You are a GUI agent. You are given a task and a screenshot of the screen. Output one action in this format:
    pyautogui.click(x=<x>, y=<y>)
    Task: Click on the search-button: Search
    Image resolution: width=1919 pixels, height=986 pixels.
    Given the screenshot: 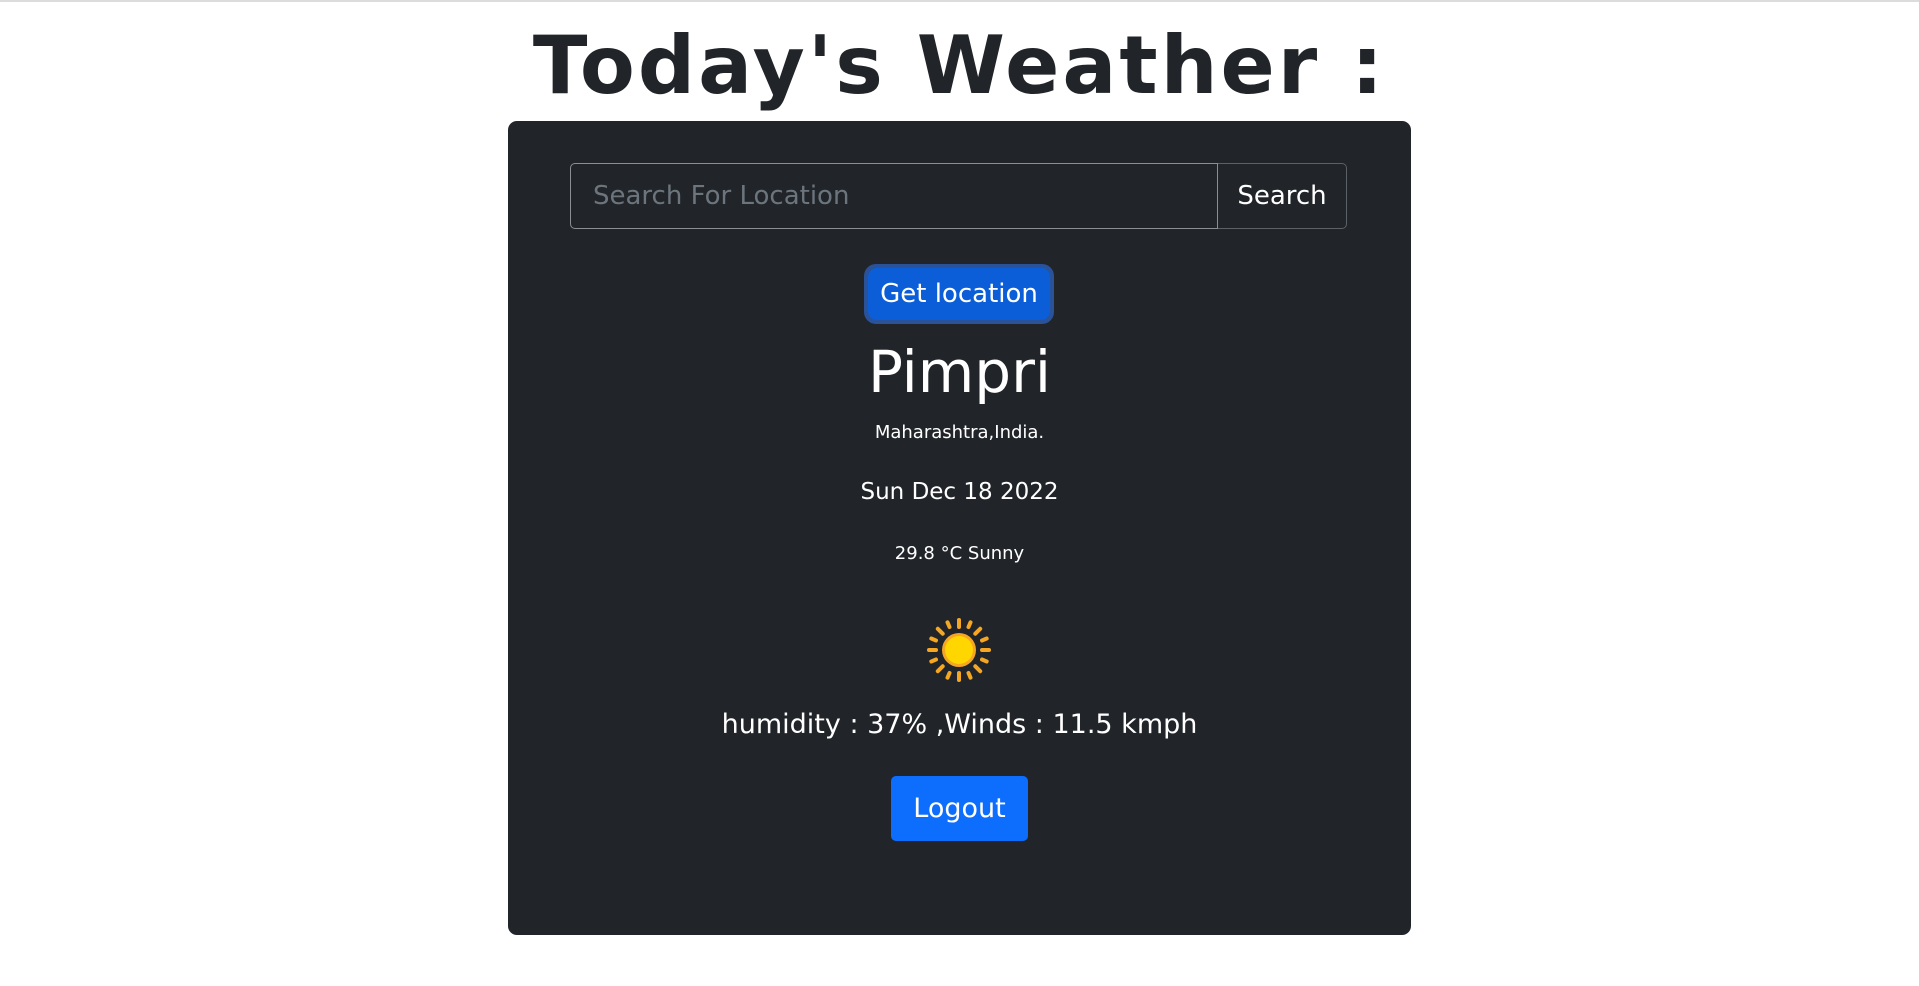 What is the action you would take?
    pyautogui.click(x=1282, y=196)
    